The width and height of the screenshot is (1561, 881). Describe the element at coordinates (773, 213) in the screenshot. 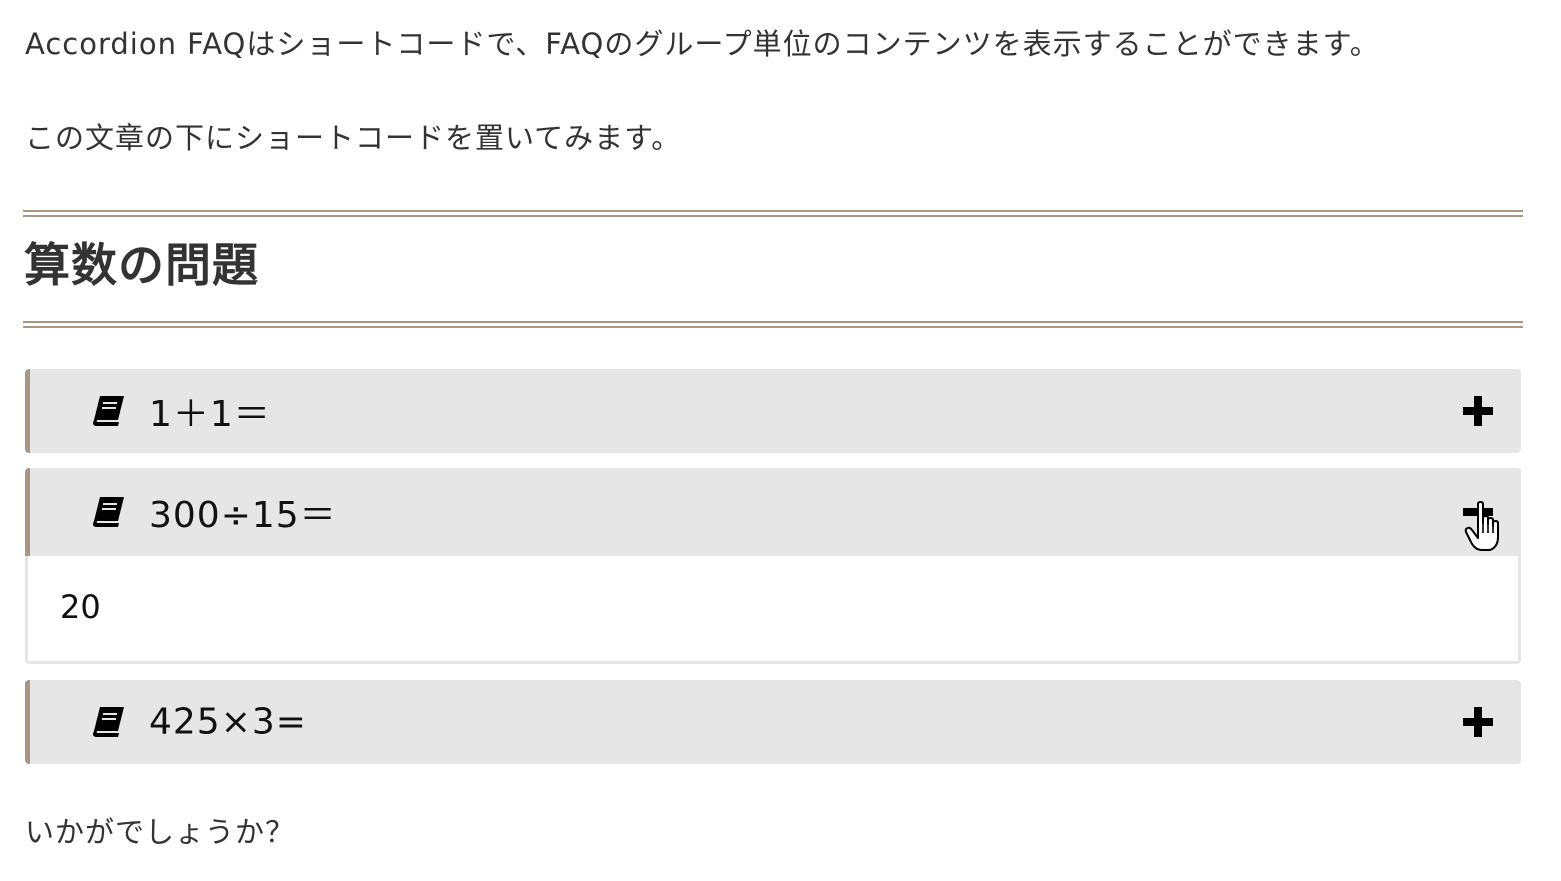

I see `heading-rule-top` at that location.